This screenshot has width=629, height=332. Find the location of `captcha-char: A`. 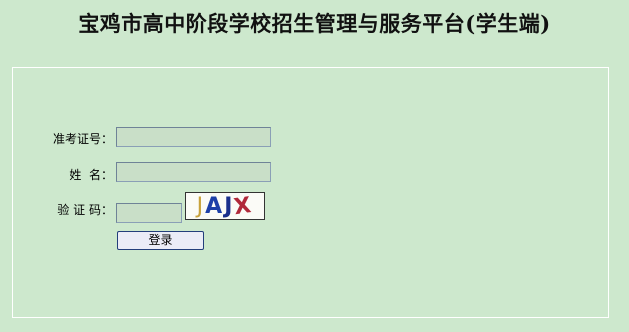

captcha-char: A is located at coordinates (215, 206).